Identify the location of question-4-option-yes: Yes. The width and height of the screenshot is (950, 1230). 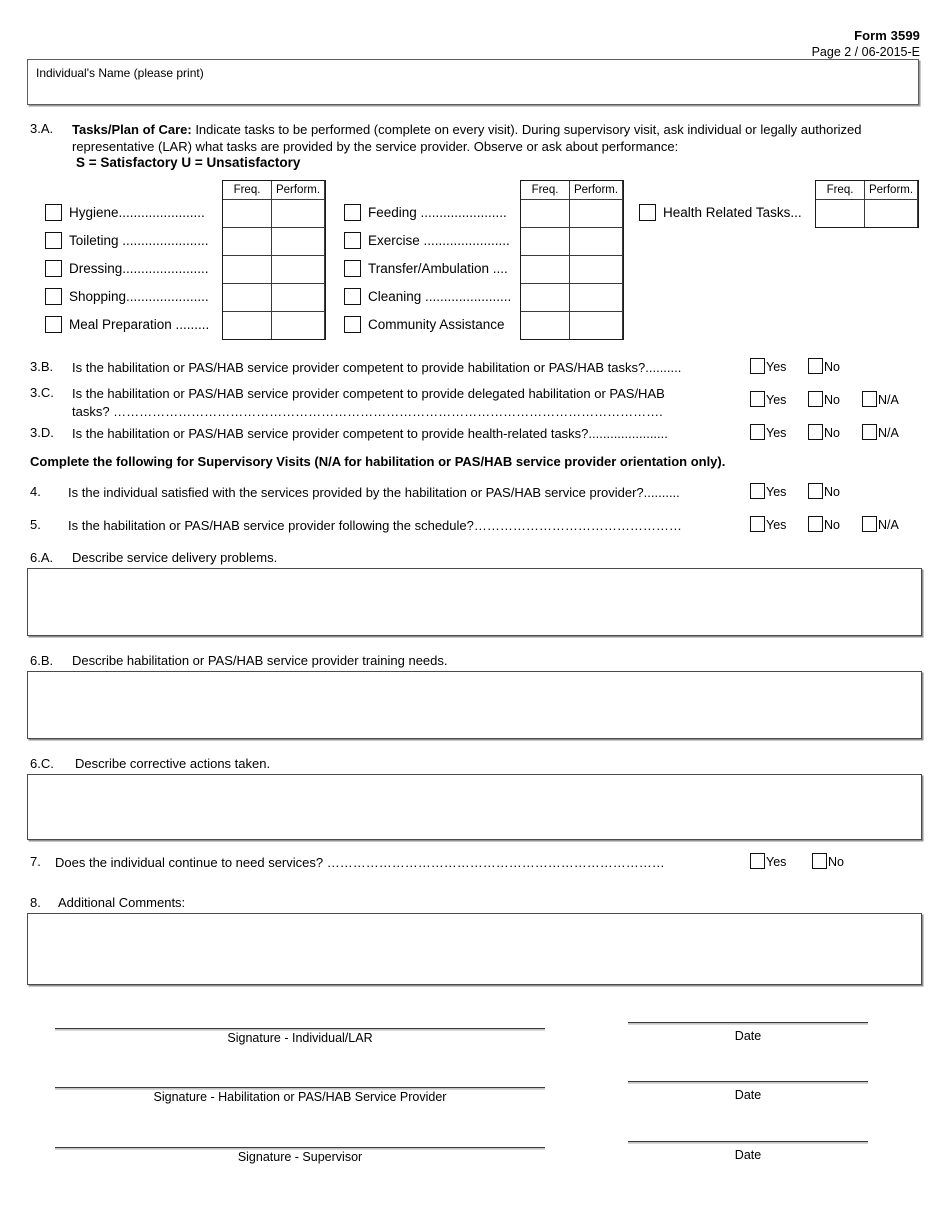
(768, 491).